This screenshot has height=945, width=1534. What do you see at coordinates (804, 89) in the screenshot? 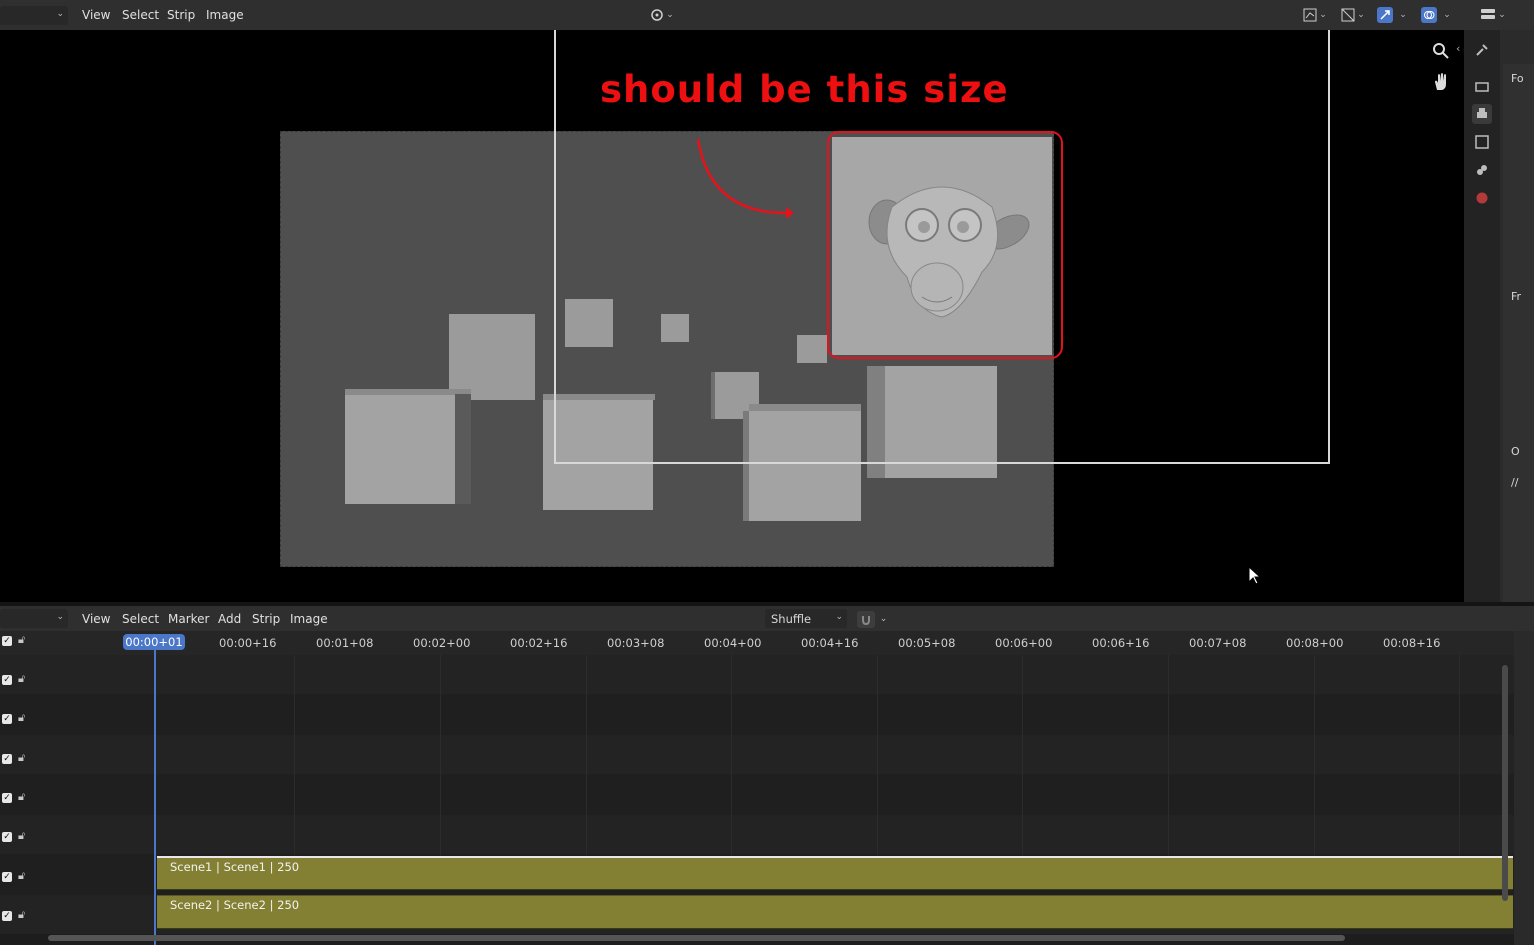
I see `annotation-text: should be this size` at bounding box center [804, 89].